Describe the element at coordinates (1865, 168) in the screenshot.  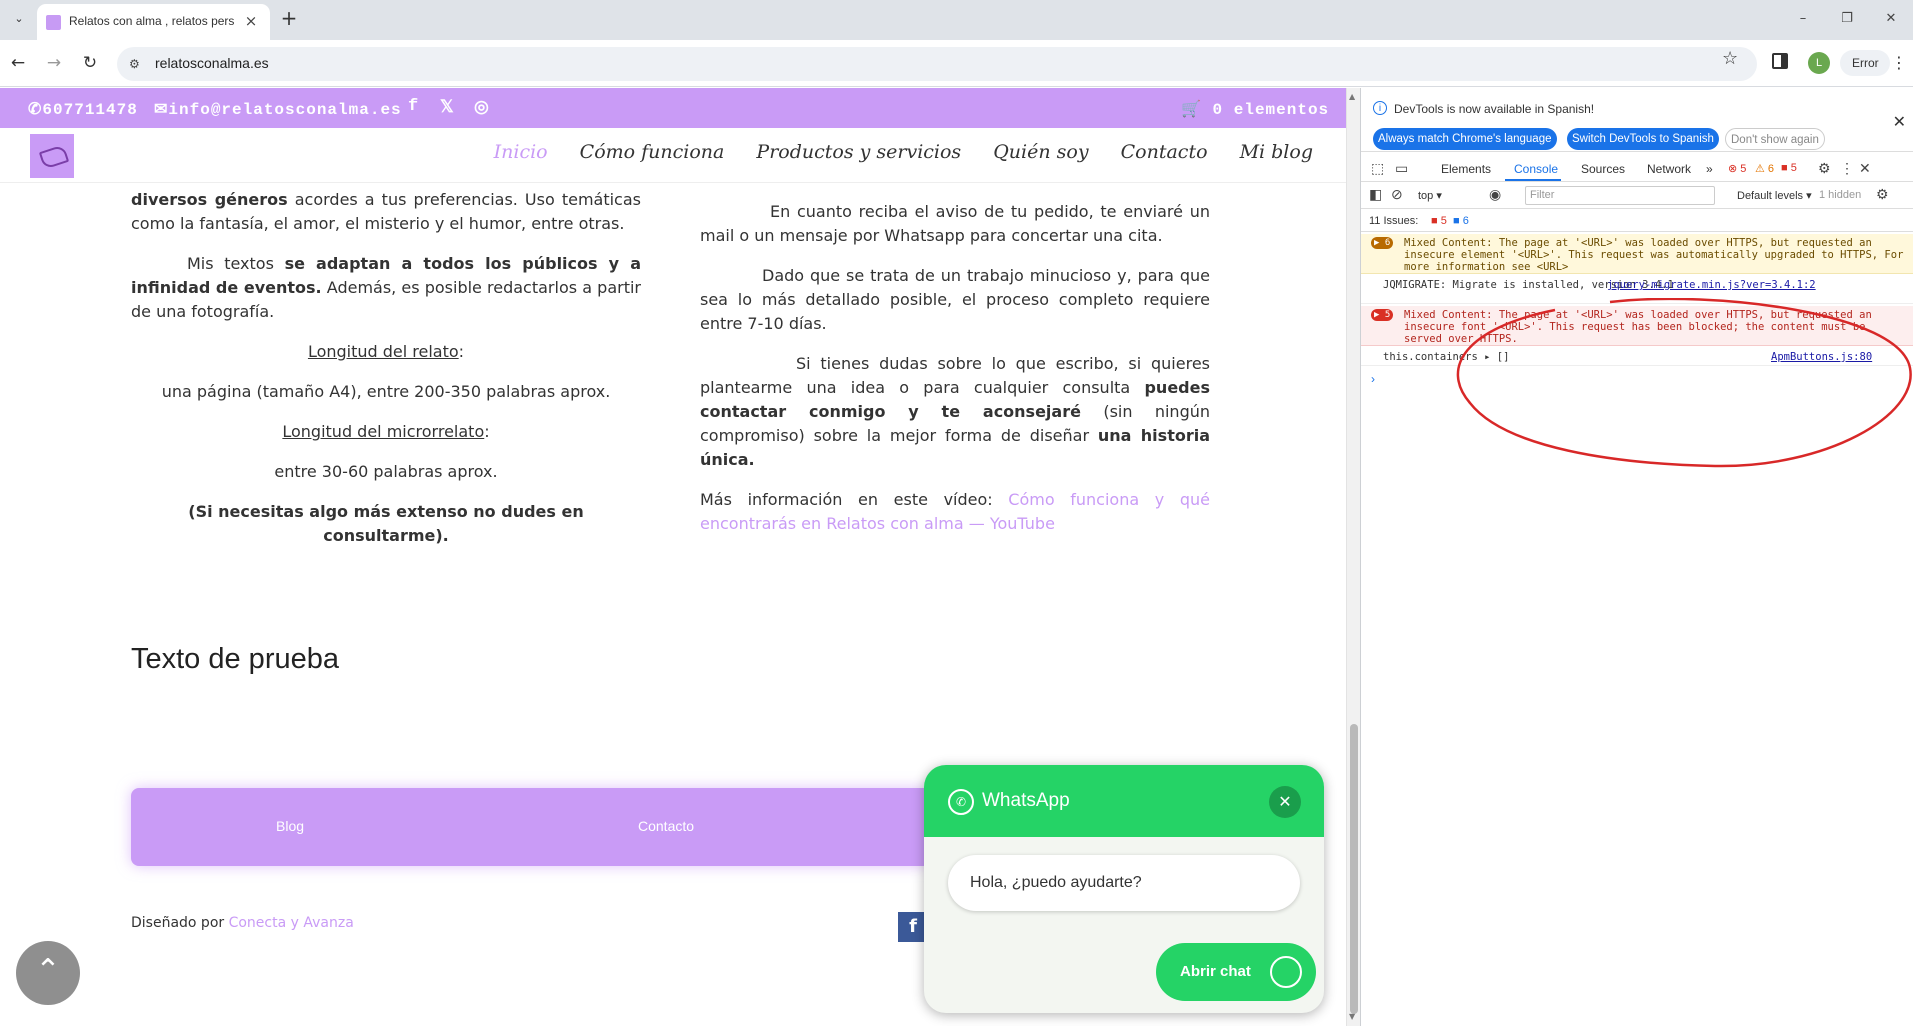
I see `close-devtools-icon: ✕` at that location.